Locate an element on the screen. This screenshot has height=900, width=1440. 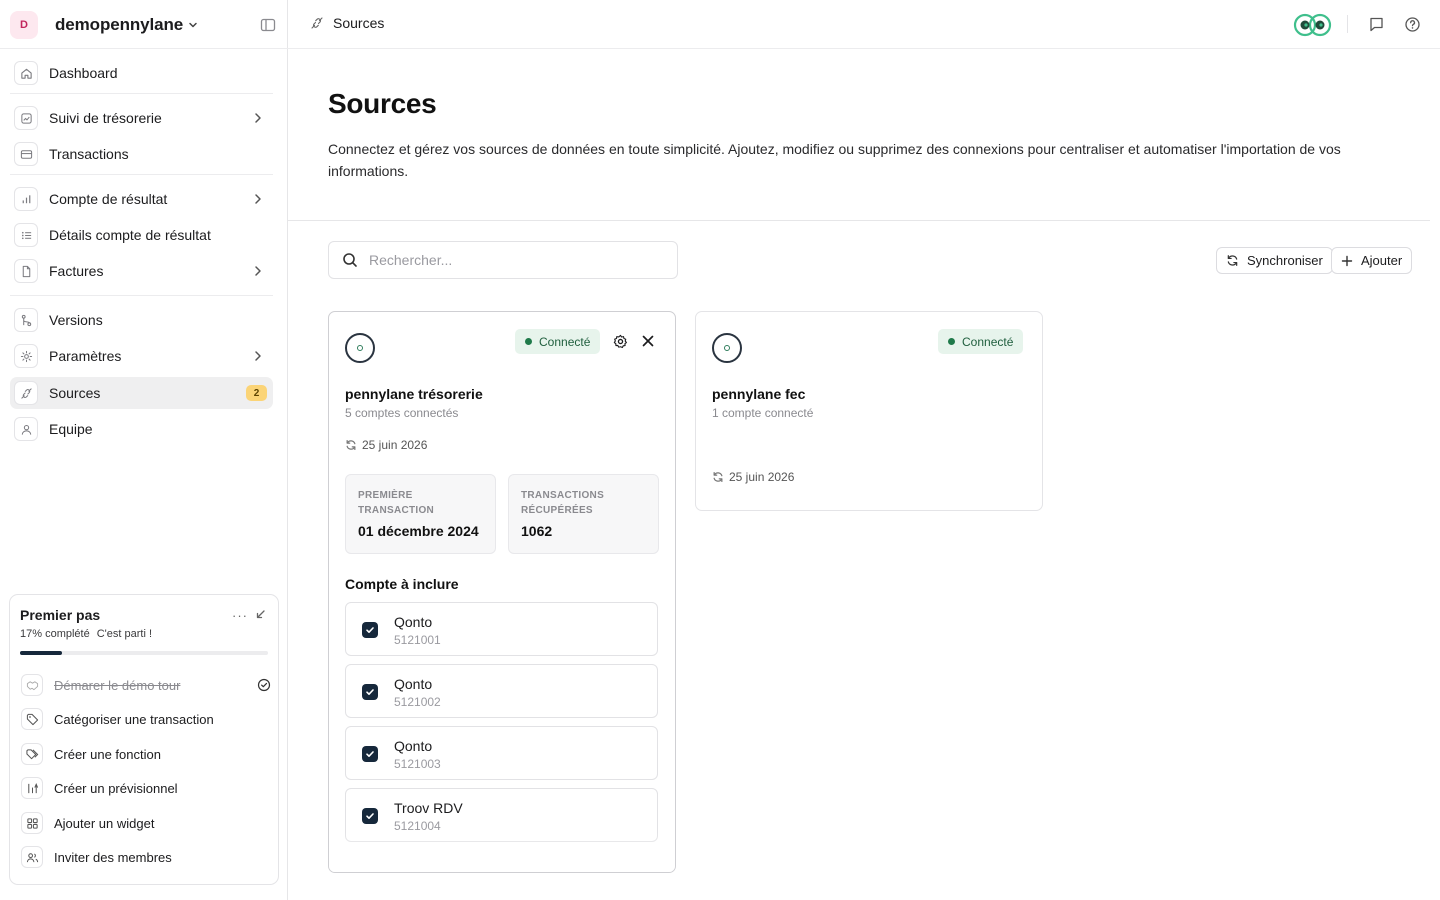
onboarding-step-membres: Inviter des membres is located at coordinates (146, 857).